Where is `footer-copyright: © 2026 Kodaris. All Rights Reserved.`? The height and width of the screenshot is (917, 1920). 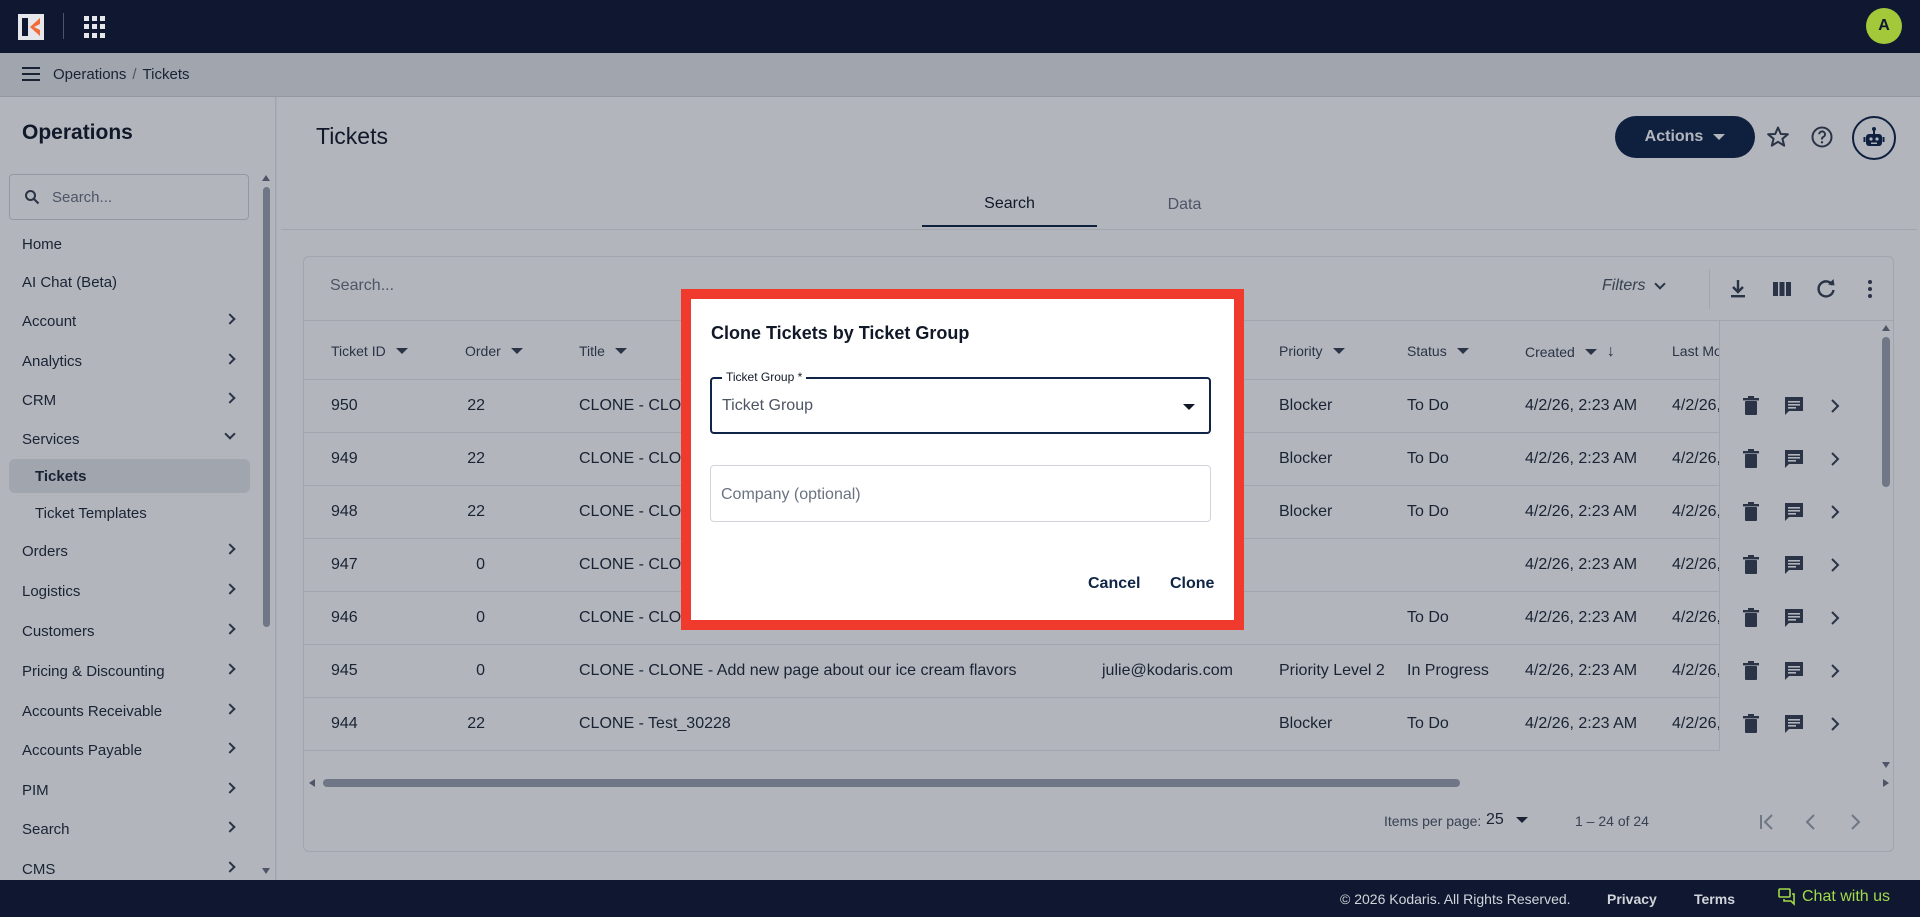
footer-copyright: © 2026 Kodaris. All Rights Reserved. is located at coordinates (1455, 899).